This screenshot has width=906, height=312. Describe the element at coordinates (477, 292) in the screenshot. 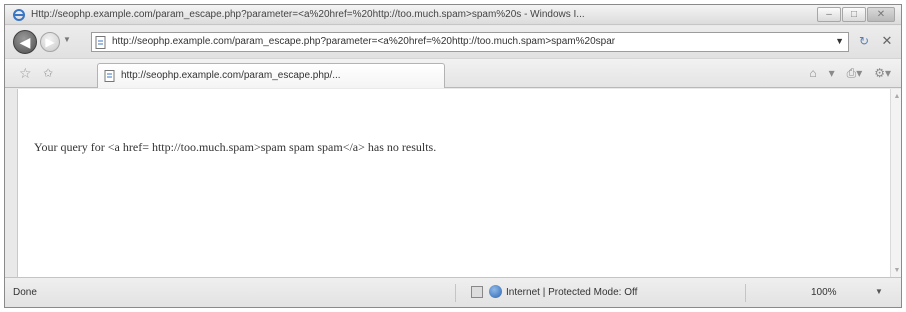

I see `zone-icon` at that location.